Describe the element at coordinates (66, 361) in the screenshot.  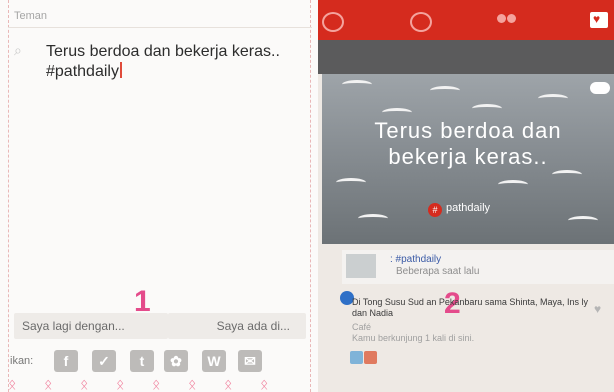
I see `facebook-icon: f` at that location.